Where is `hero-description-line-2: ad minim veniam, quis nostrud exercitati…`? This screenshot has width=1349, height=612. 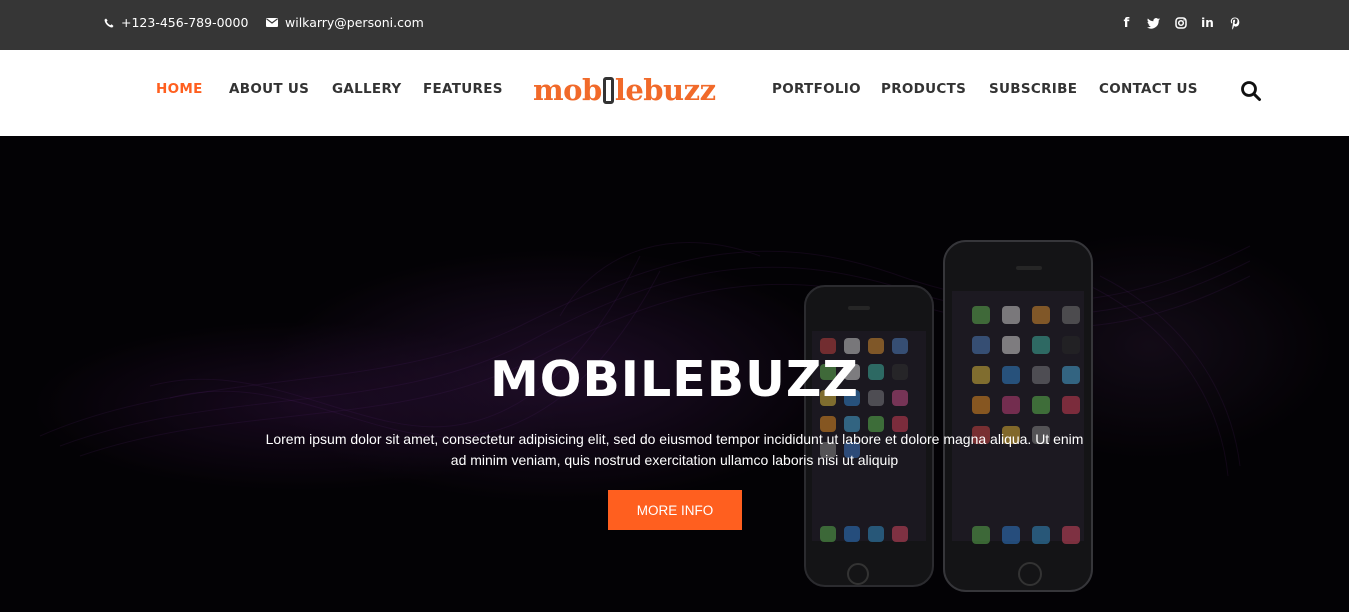 hero-description-line-2: ad minim veniam, quis nostrud exercitati… is located at coordinates (674, 460).